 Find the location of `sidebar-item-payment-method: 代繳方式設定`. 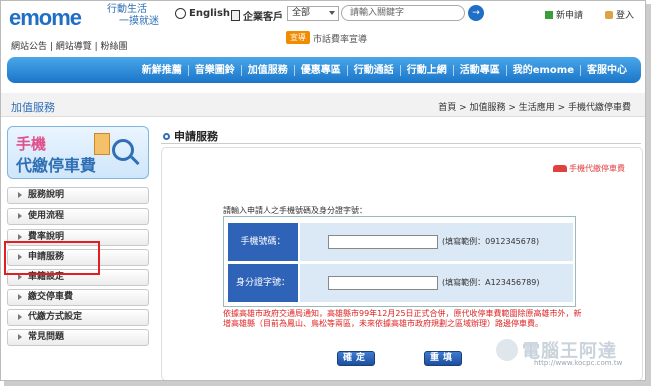

sidebar-item-payment-method: 代繳方式設定 is located at coordinates (78, 317).